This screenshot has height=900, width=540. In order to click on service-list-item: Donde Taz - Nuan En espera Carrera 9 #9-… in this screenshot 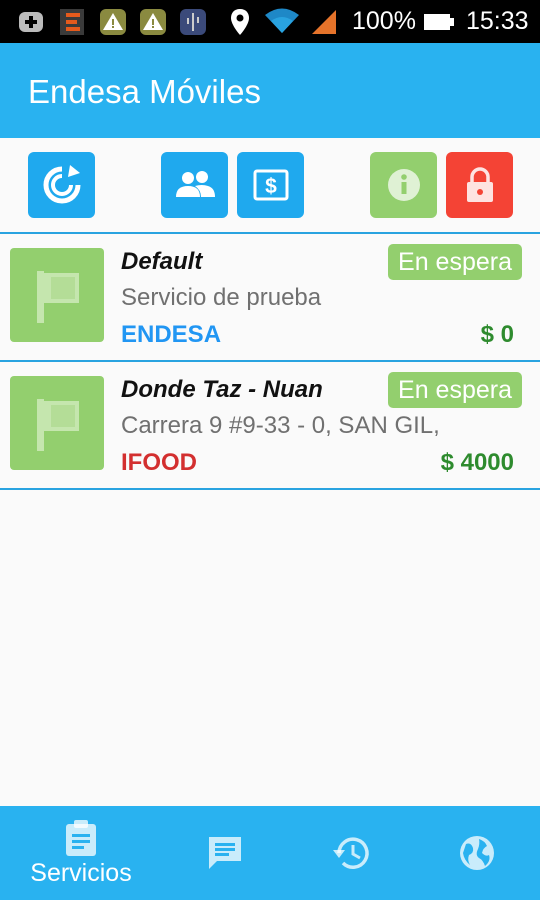, I will do `click(270, 426)`.